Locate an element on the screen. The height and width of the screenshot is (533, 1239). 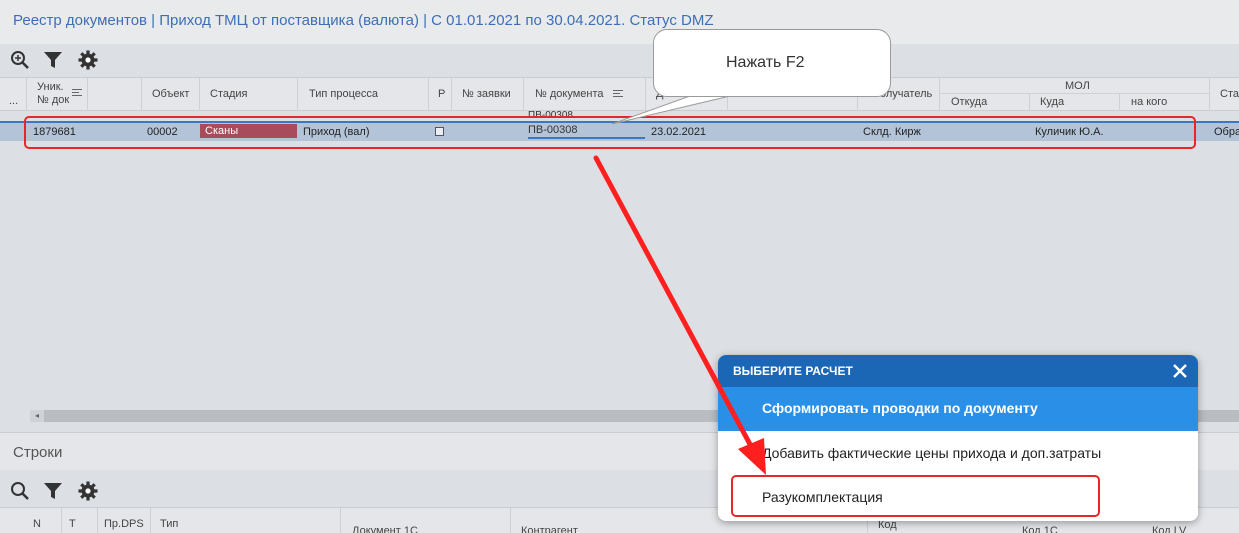
header-r: Р is located at coordinates (441, 94).